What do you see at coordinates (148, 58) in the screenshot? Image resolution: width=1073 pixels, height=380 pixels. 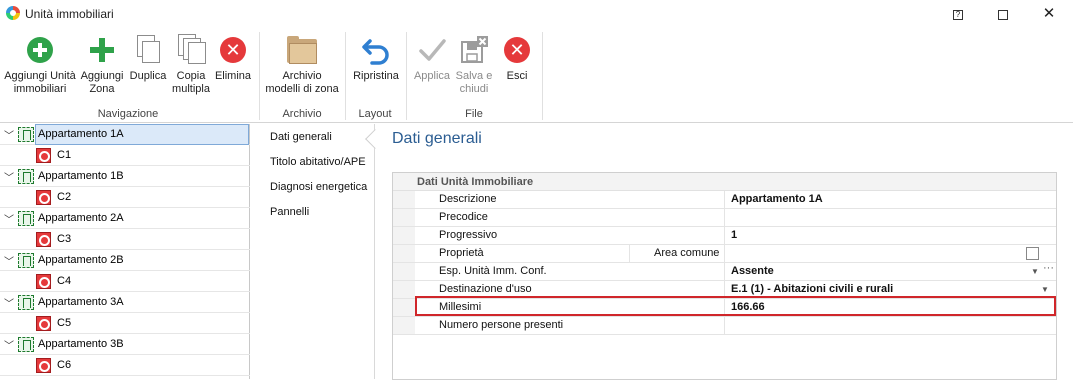 I see `duplicate-button: Duplica` at bounding box center [148, 58].